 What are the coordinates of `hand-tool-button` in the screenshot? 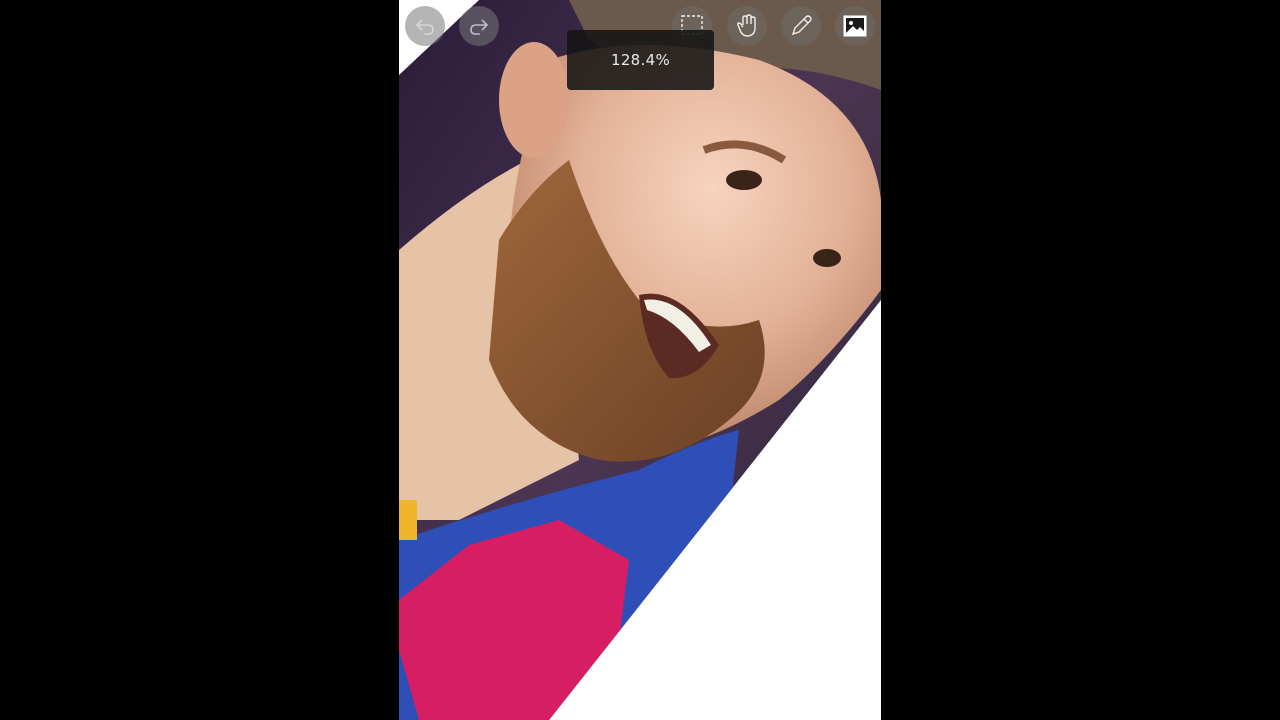 It's located at (747, 26).